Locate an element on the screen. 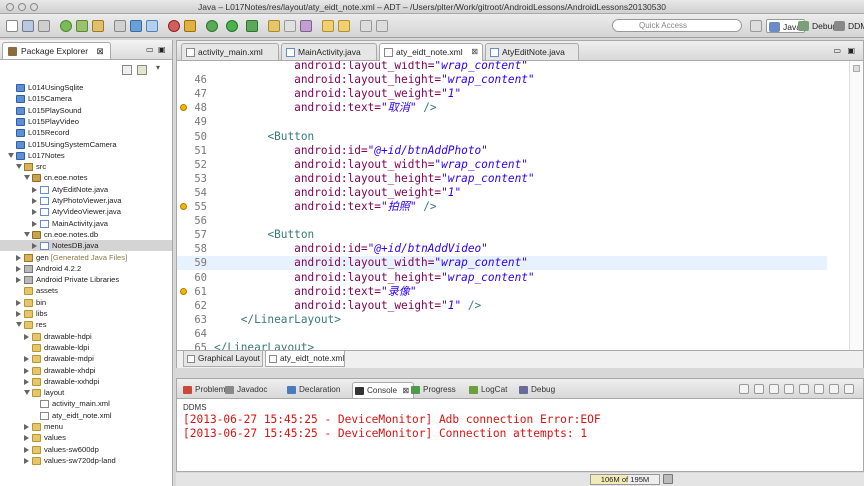 The image size is (864, 486). tree-item: AtyVideoViewer.java is located at coordinates (86, 211).